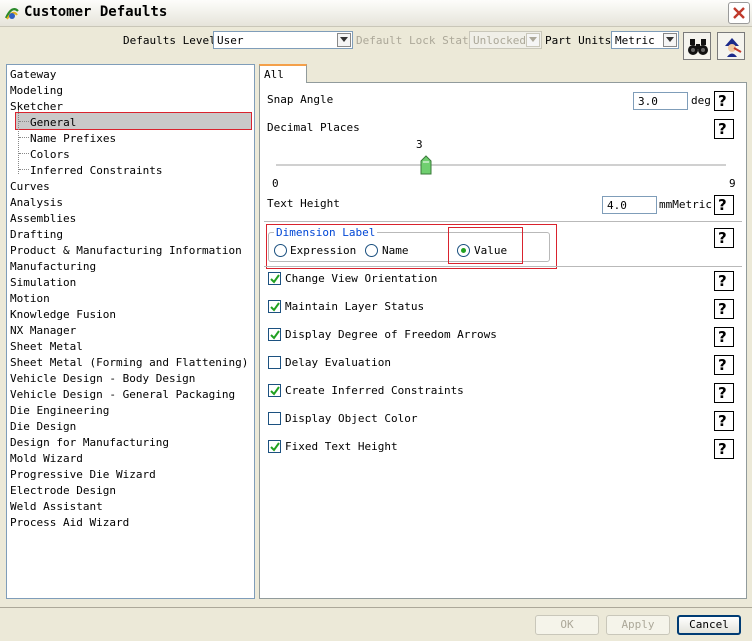 The image size is (752, 641). What do you see at coordinates (283, 73) in the screenshot?
I see `tab-all: All` at bounding box center [283, 73].